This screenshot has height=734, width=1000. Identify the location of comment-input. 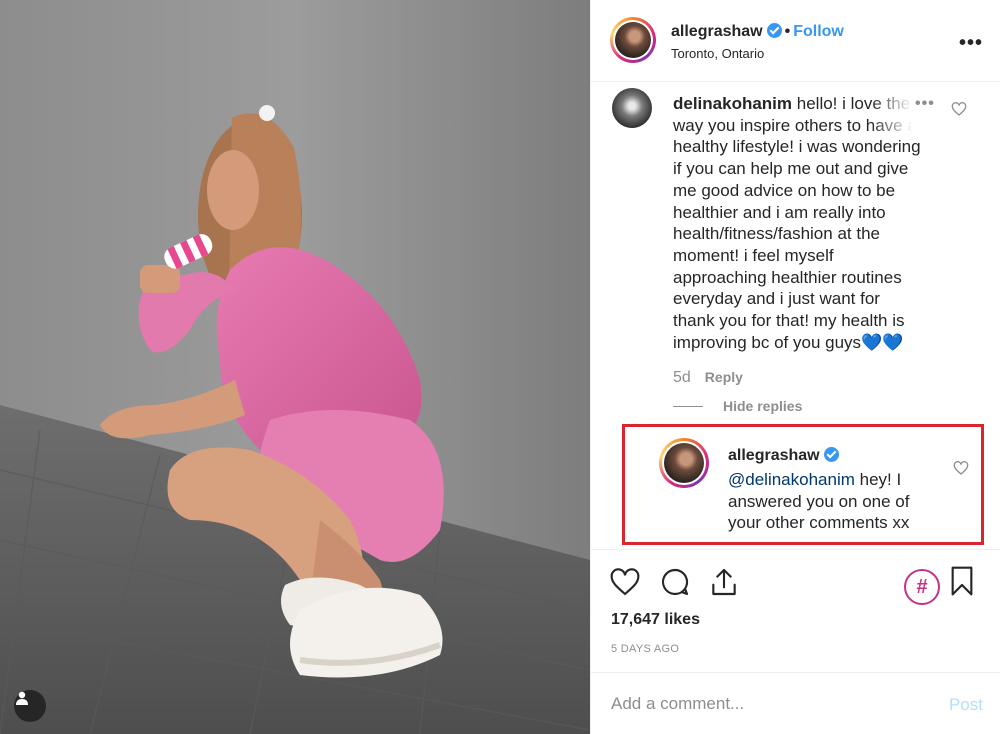
(771, 704).